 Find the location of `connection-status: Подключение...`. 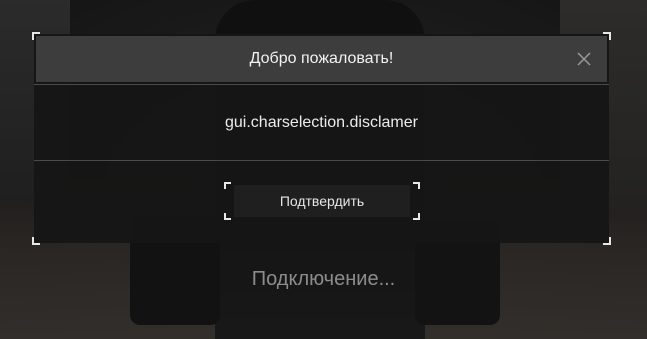

connection-status: Подключение... is located at coordinates (323, 279).